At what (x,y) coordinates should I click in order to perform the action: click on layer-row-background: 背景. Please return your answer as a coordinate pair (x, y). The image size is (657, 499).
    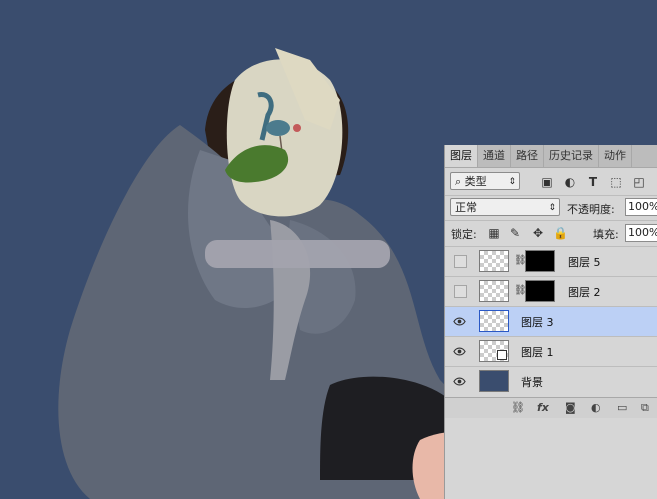
    Looking at the image, I should click on (551, 381).